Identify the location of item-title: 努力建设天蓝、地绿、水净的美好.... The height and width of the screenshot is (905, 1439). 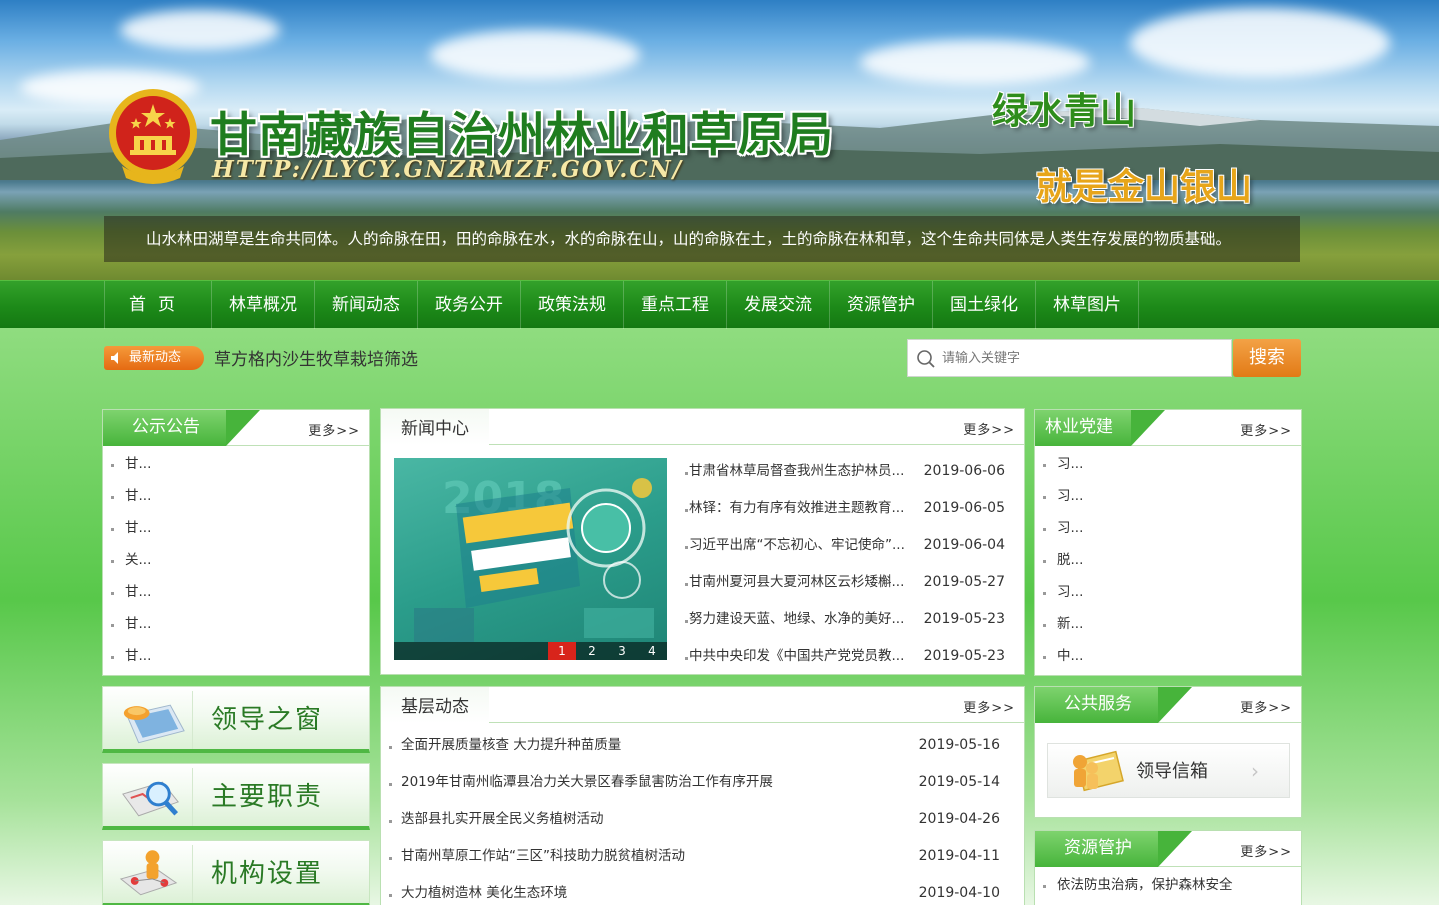
(797, 619).